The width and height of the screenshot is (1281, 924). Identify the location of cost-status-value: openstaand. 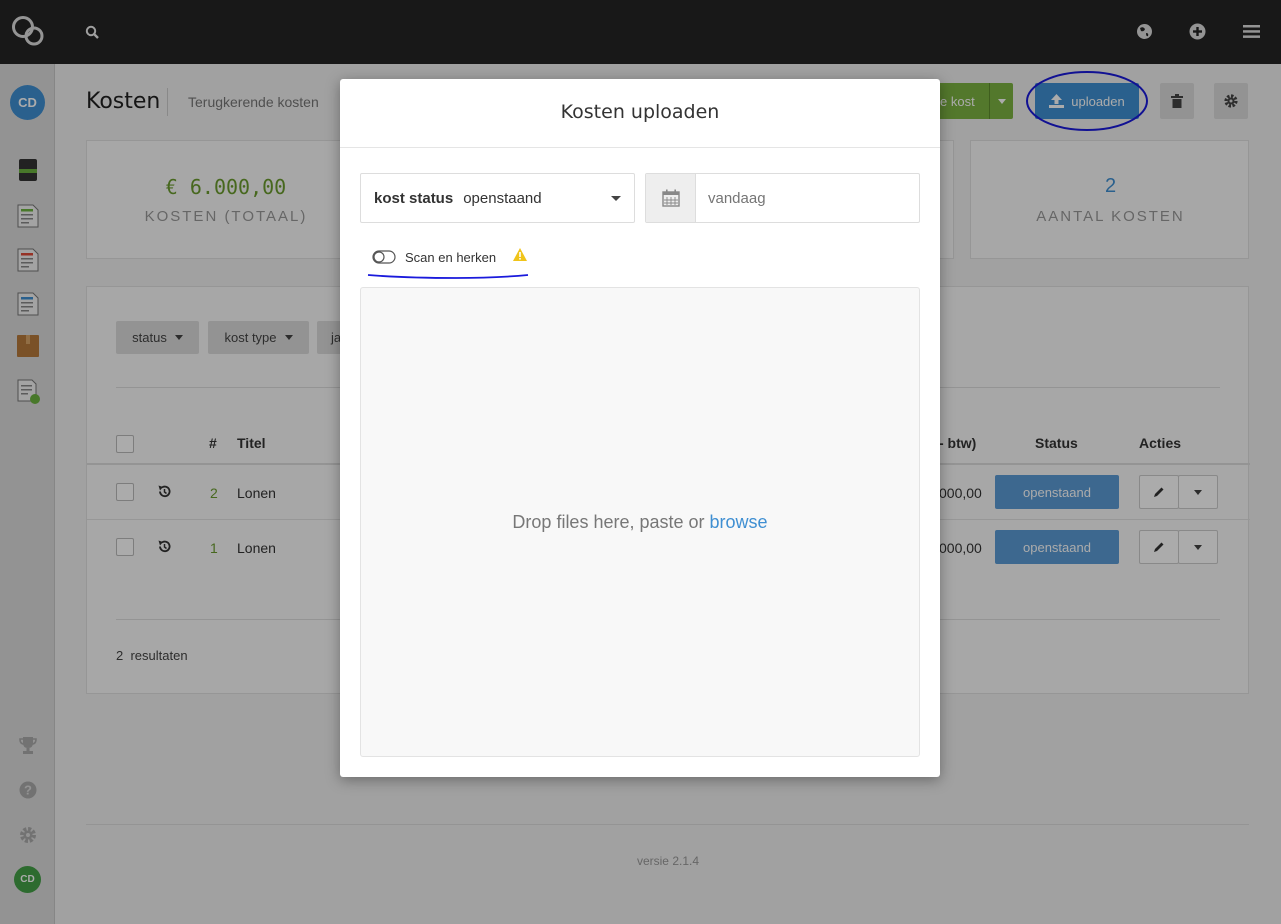
(502, 198).